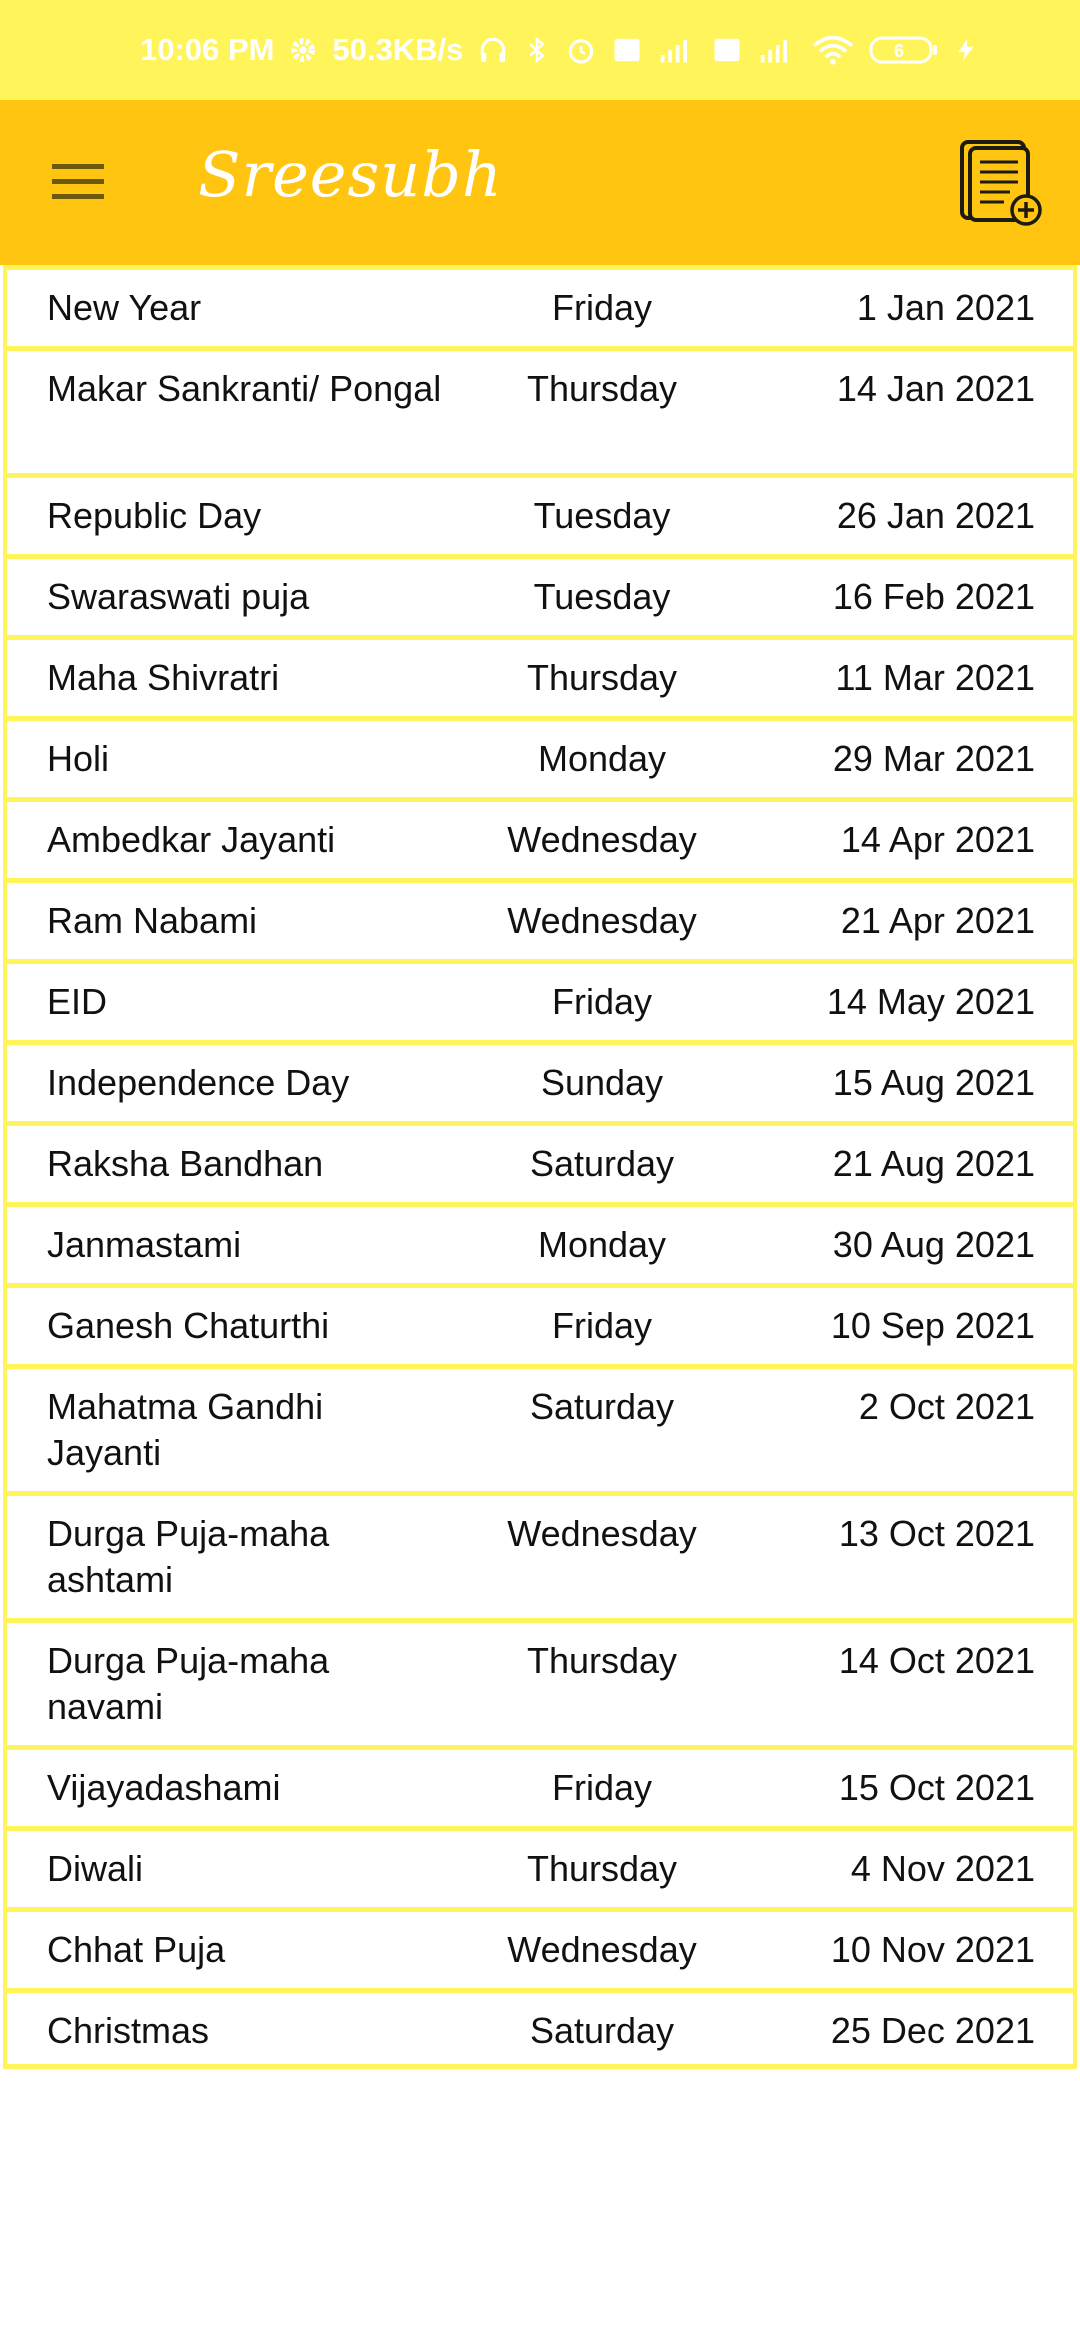 The height and width of the screenshot is (2340, 1080). I want to click on holiday-name: Ambedkar Jayanti, so click(191, 839).